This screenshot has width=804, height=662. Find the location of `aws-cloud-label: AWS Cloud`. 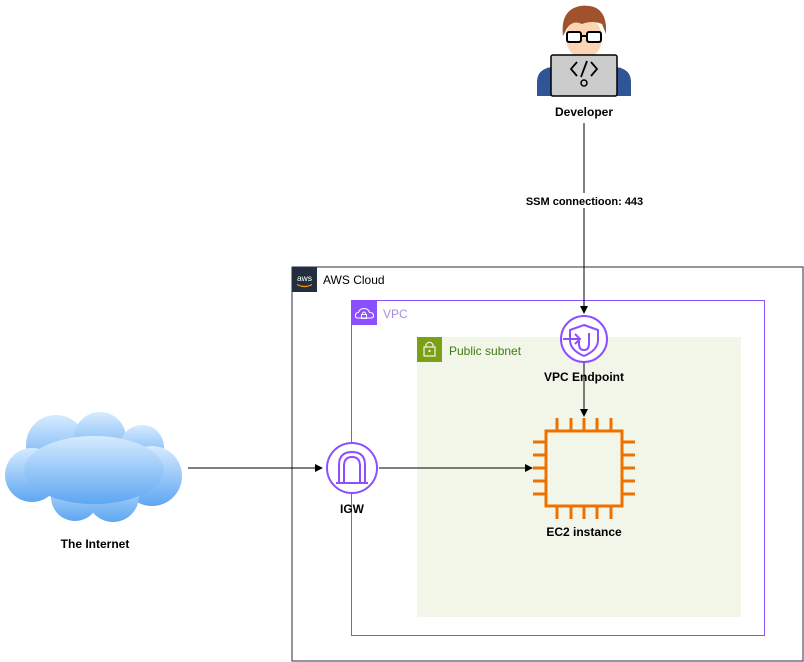

aws-cloud-label: AWS Cloud is located at coordinates (354, 280).